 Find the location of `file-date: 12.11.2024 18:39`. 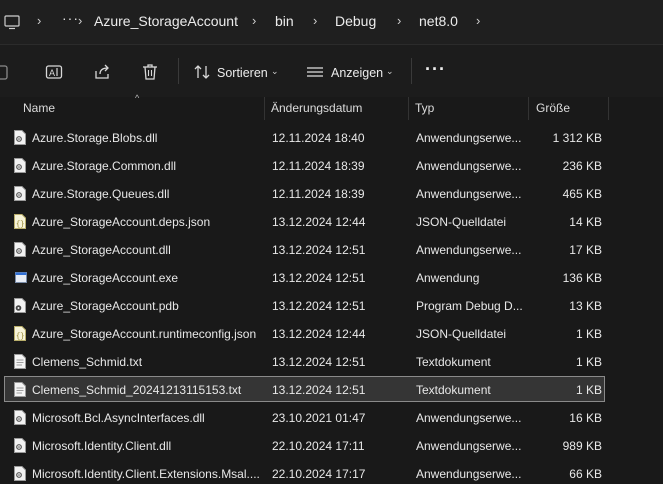

file-date: 12.11.2024 18:39 is located at coordinates (318, 166).